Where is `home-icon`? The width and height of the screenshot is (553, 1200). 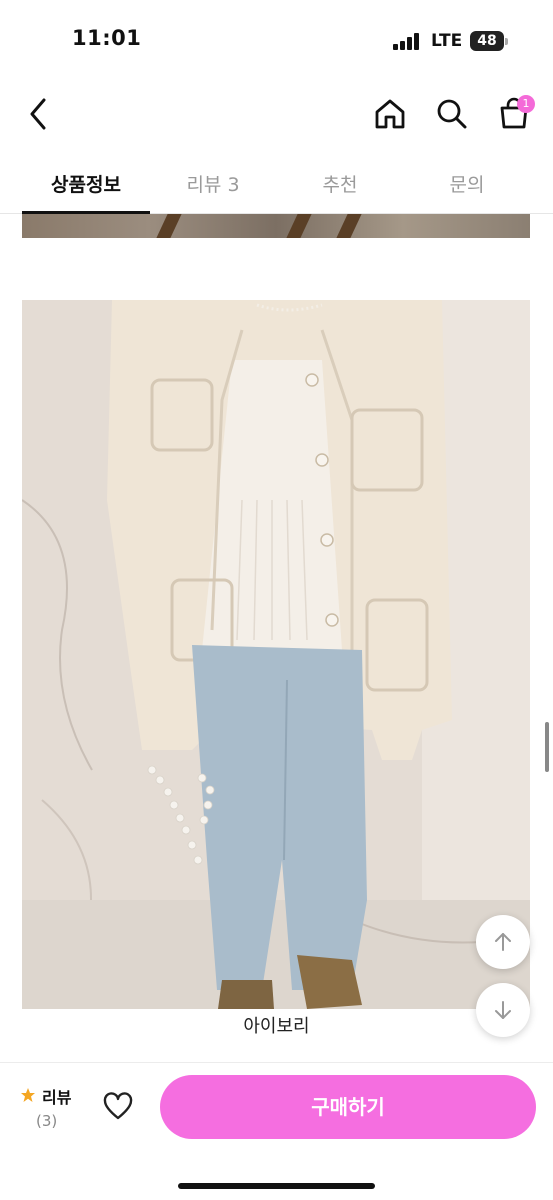 home-icon is located at coordinates (390, 114).